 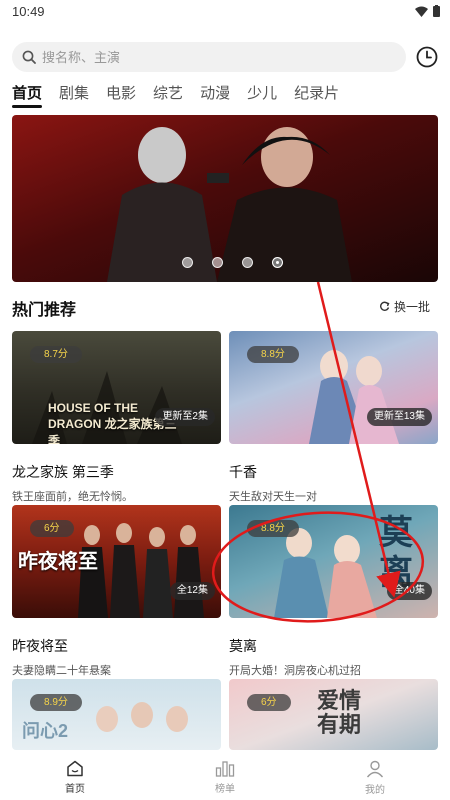 I want to click on episode-badge: 全12集, so click(x=192, y=591).